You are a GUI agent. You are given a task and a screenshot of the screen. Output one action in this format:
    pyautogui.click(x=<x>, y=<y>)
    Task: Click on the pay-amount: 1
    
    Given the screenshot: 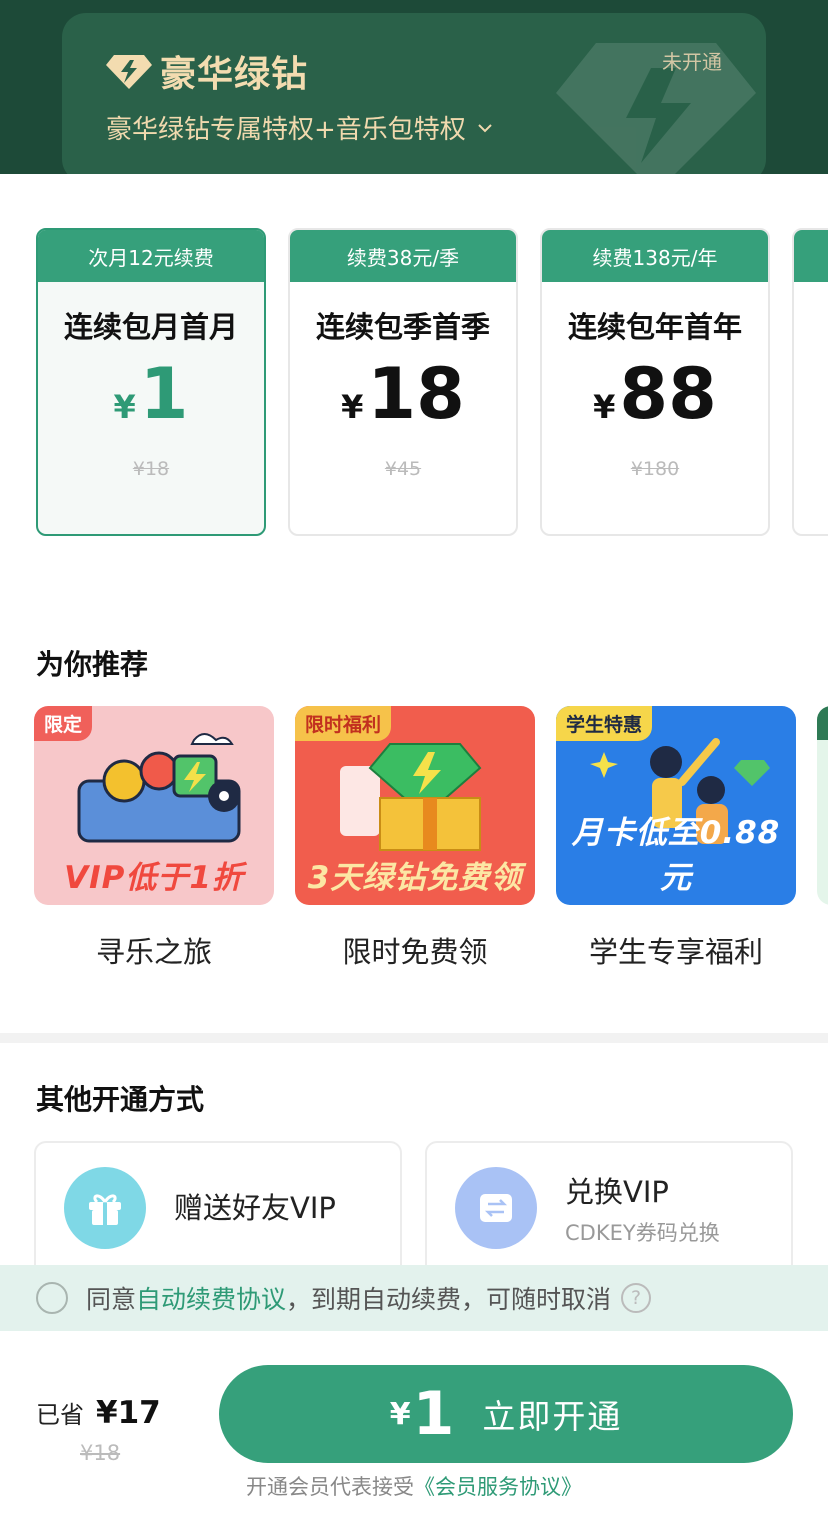 What is the action you would take?
    pyautogui.click(x=433, y=1414)
    